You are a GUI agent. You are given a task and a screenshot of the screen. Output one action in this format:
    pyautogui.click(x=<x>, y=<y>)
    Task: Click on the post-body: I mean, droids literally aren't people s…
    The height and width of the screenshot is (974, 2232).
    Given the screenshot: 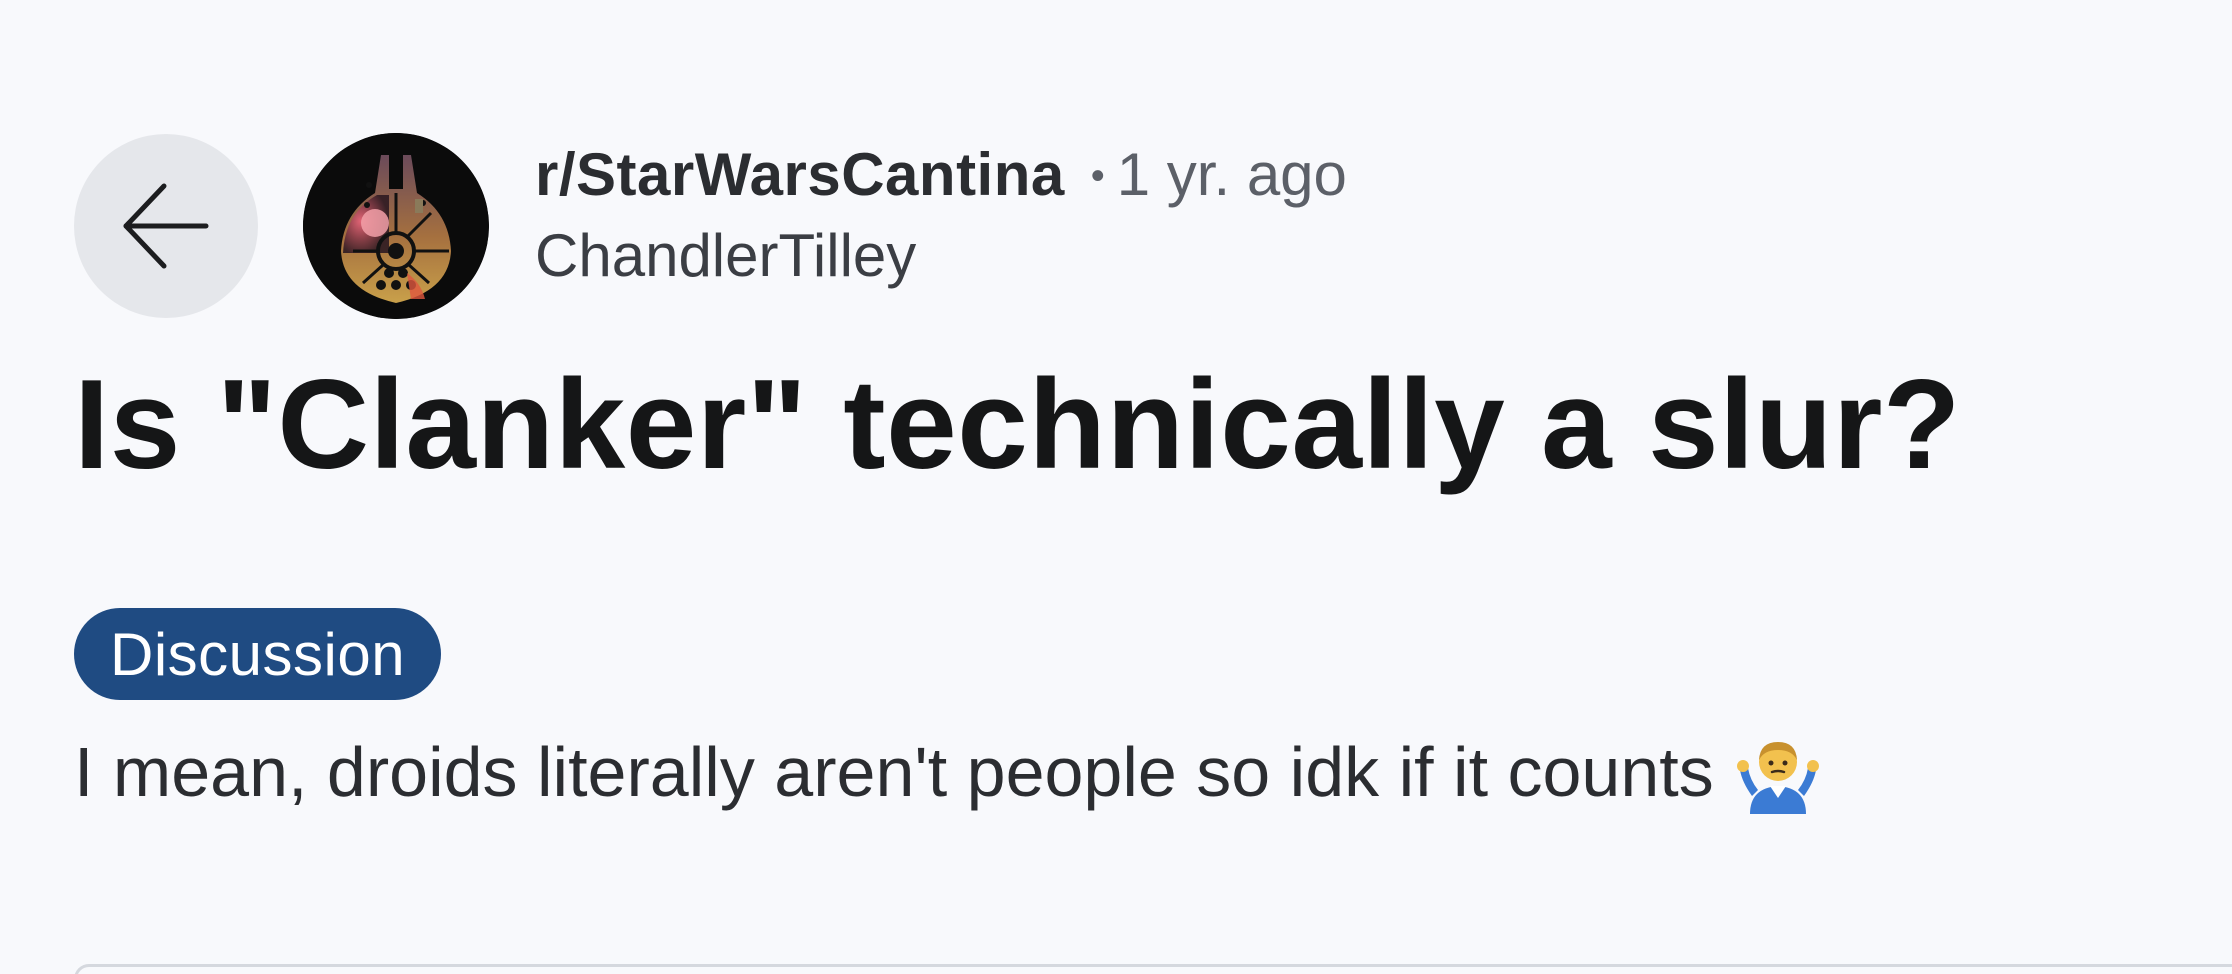 What is the action you would take?
    pyautogui.click(x=947, y=772)
    